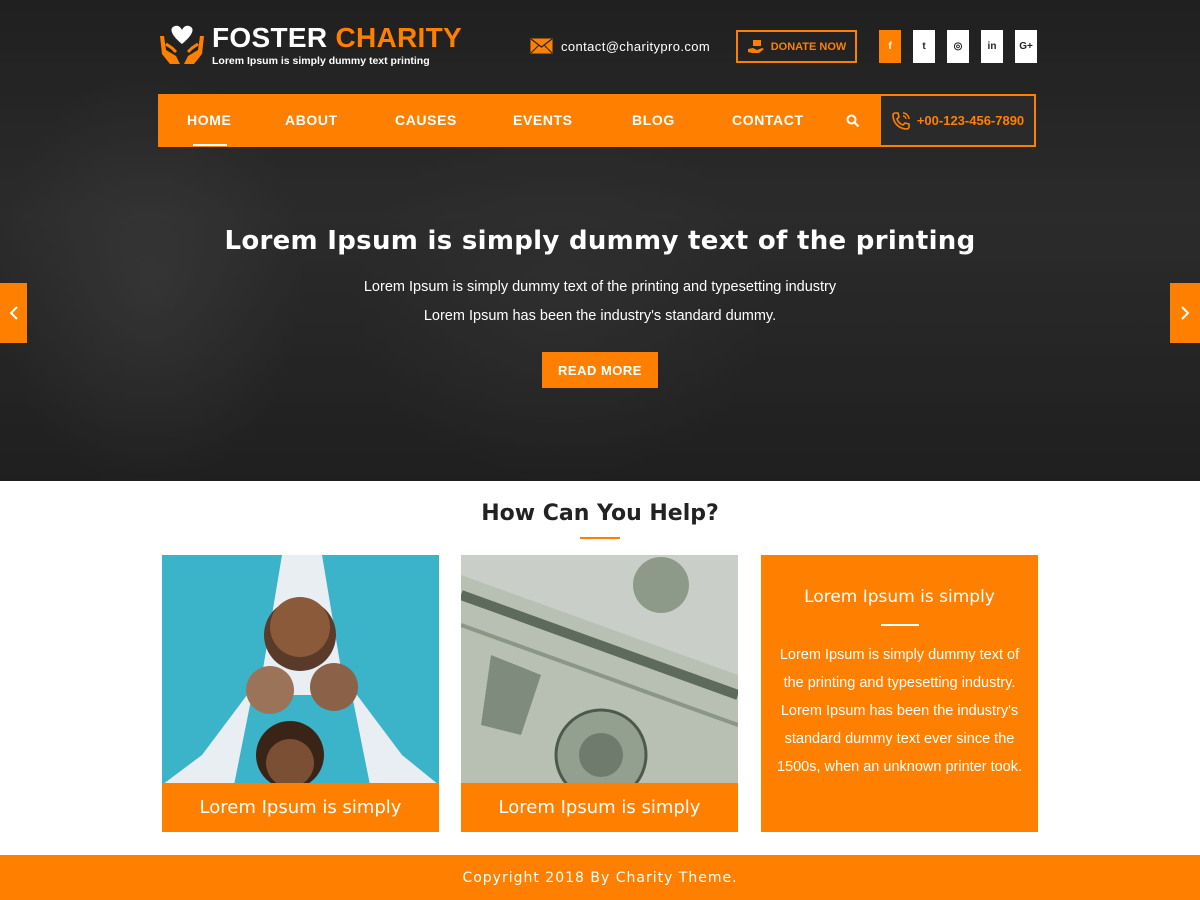  I want to click on nav-active-underline, so click(210, 145).